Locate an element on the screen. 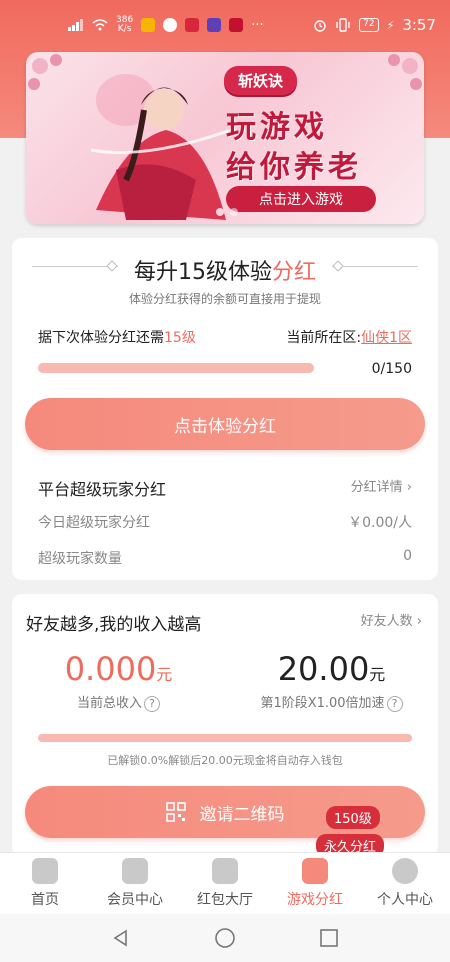 Image resolution: width=450 pixels, height=962 pixels. region-link: 仙侠1区 is located at coordinates (386, 338).